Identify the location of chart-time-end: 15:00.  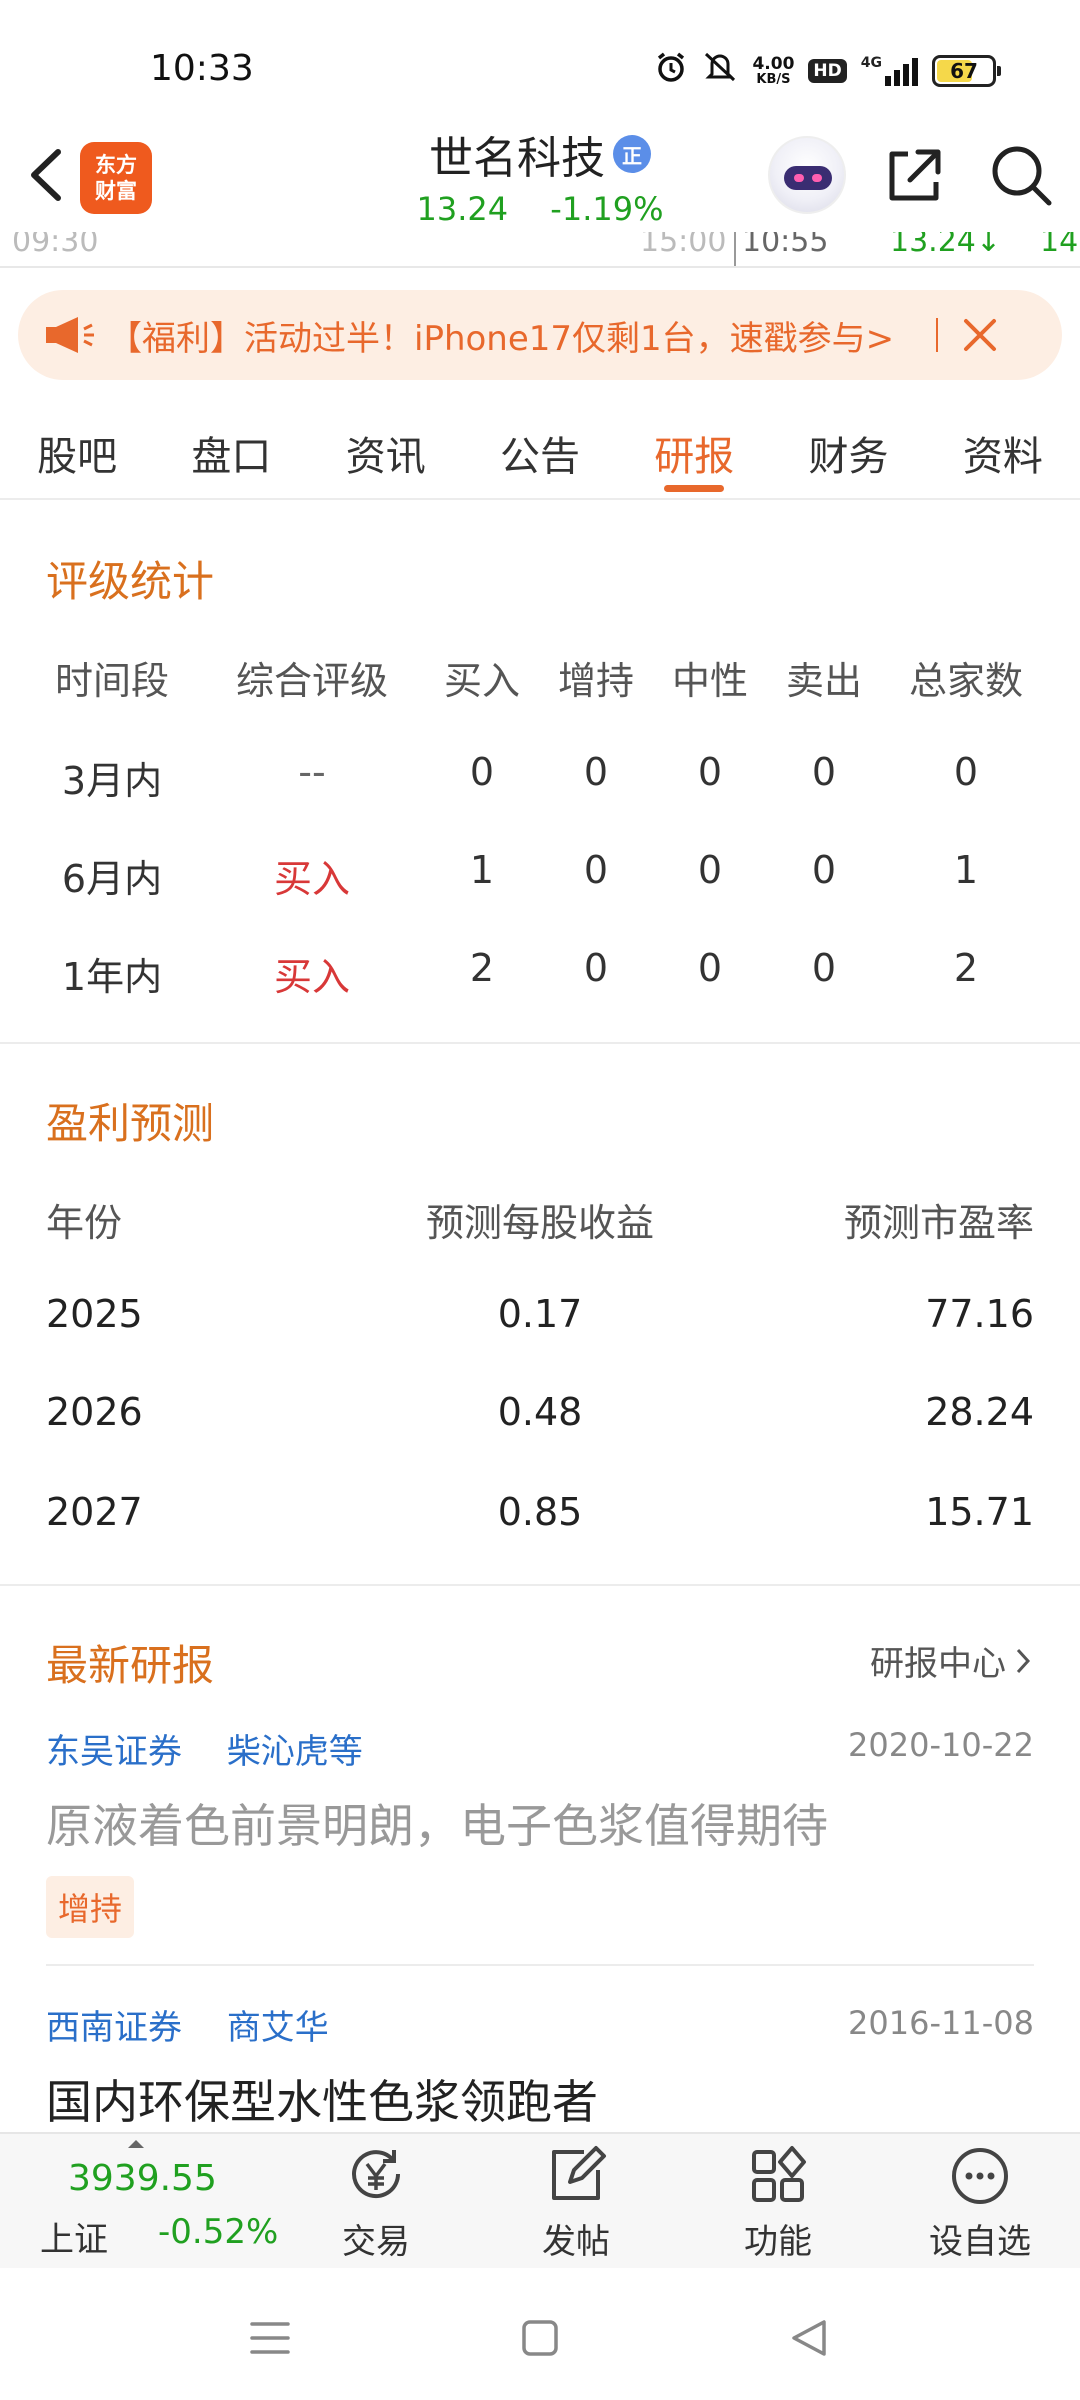
(683, 245).